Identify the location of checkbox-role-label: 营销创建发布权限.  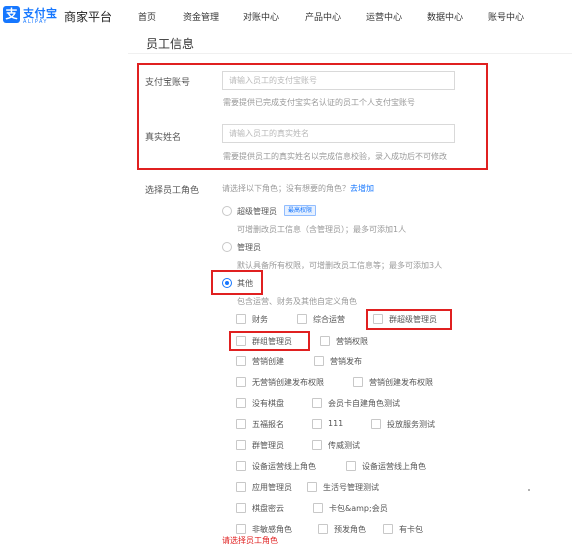
(401, 382).